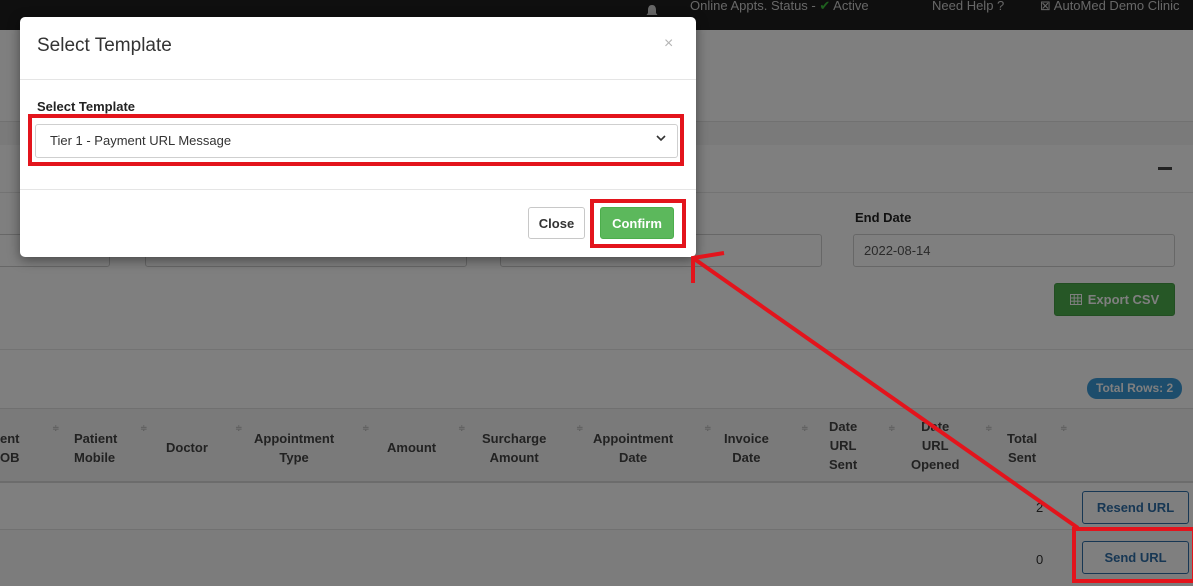 This screenshot has height=586, width=1193. What do you see at coordinates (358, 48) in the screenshot?
I see `modal-header: Select Template ×` at bounding box center [358, 48].